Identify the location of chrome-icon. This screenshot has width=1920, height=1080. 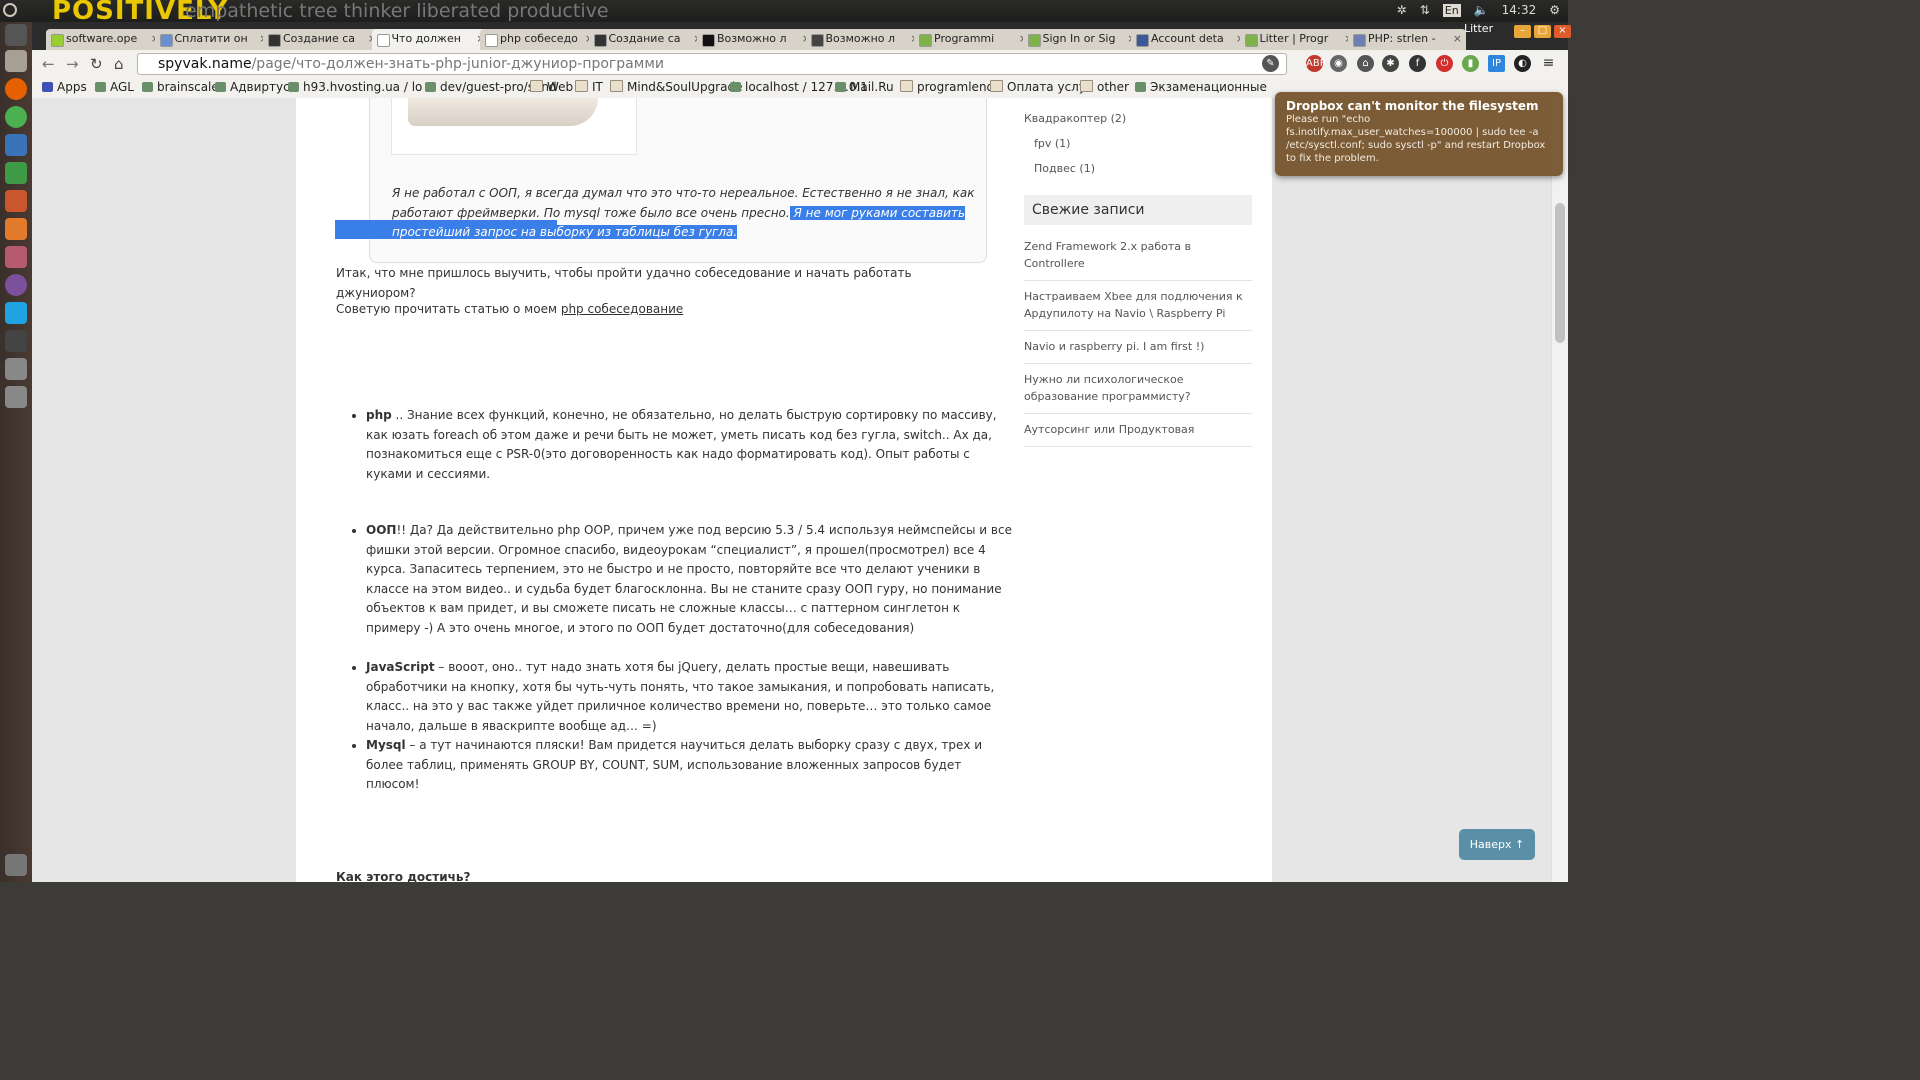
(16, 117).